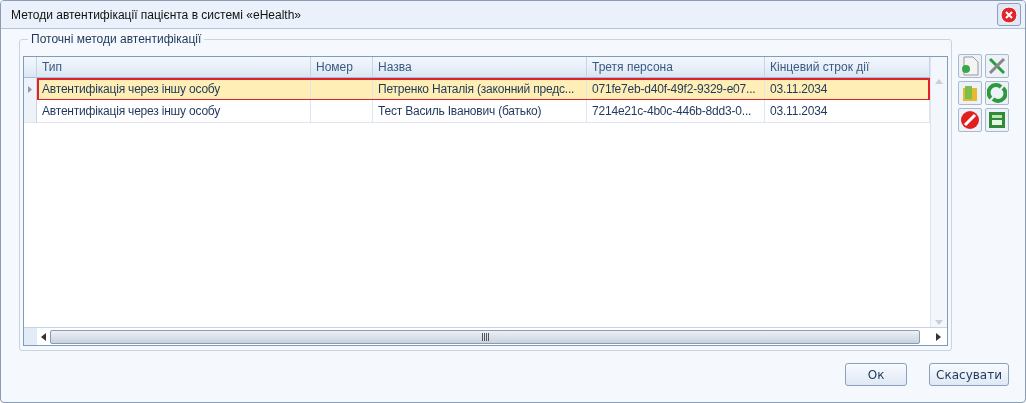 Image resolution: width=1026 pixels, height=403 pixels. Describe the element at coordinates (342, 111) in the screenshot. I see `table-cell` at that location.